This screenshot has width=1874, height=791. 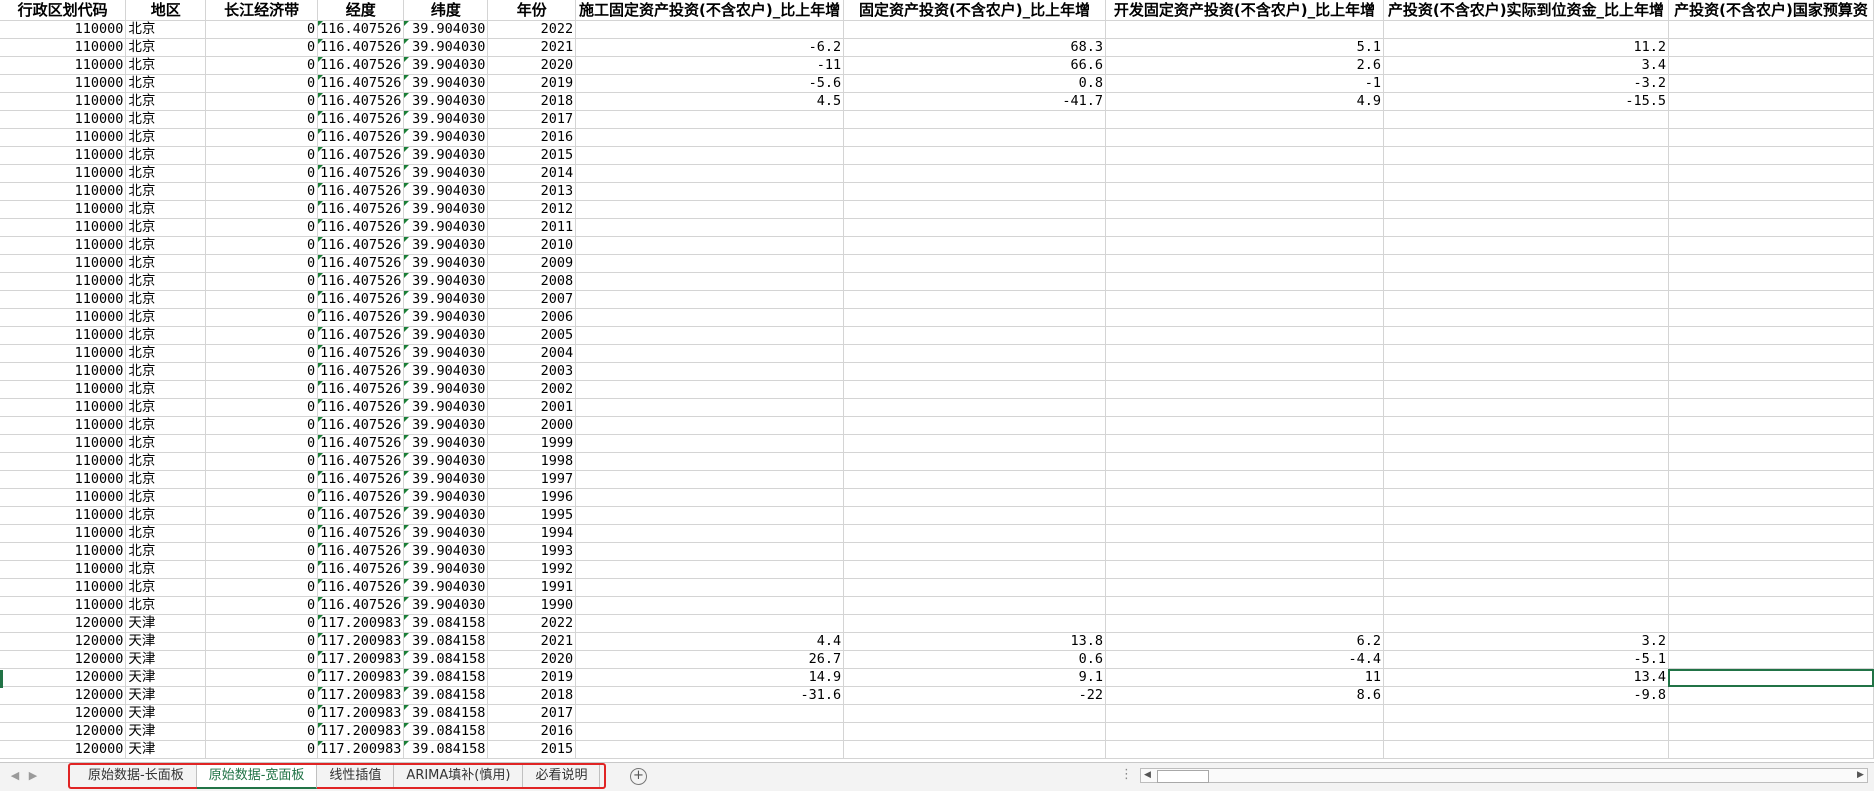 I want to click on cell: 2014, so click(x=532, y=173).